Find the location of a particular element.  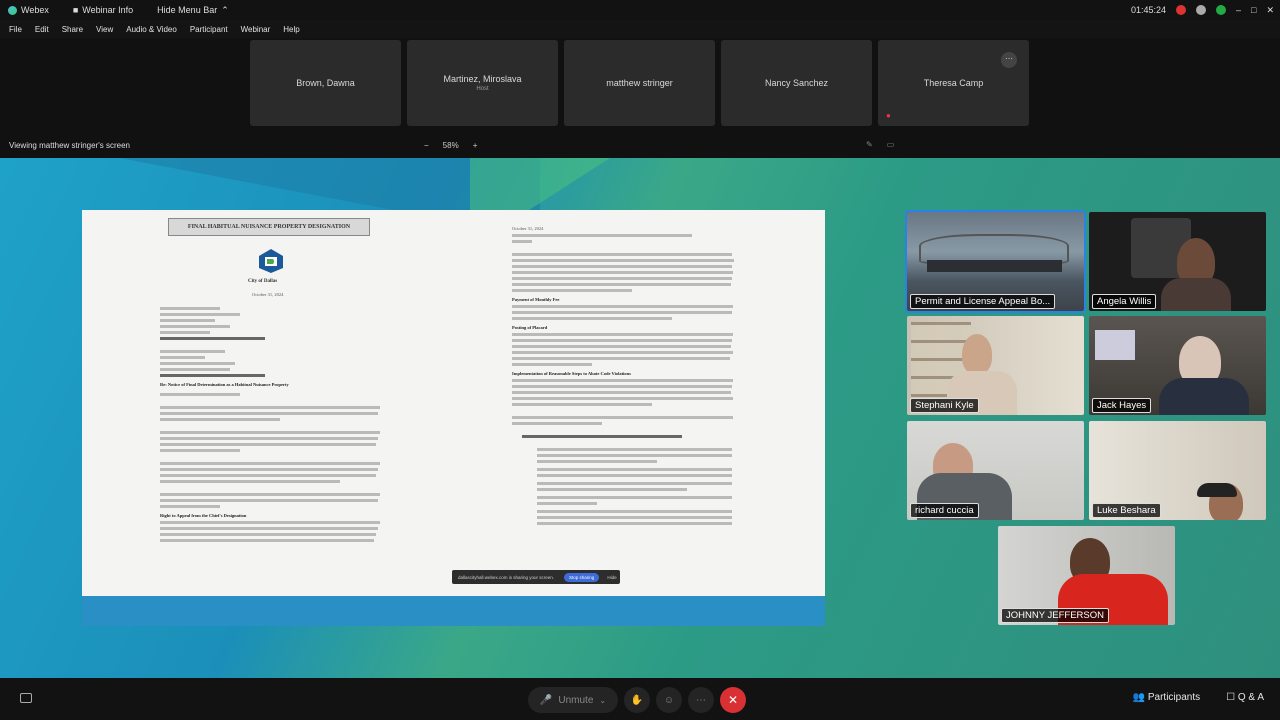

participant-name: richard cuccia is located at coordinates (944, 510).